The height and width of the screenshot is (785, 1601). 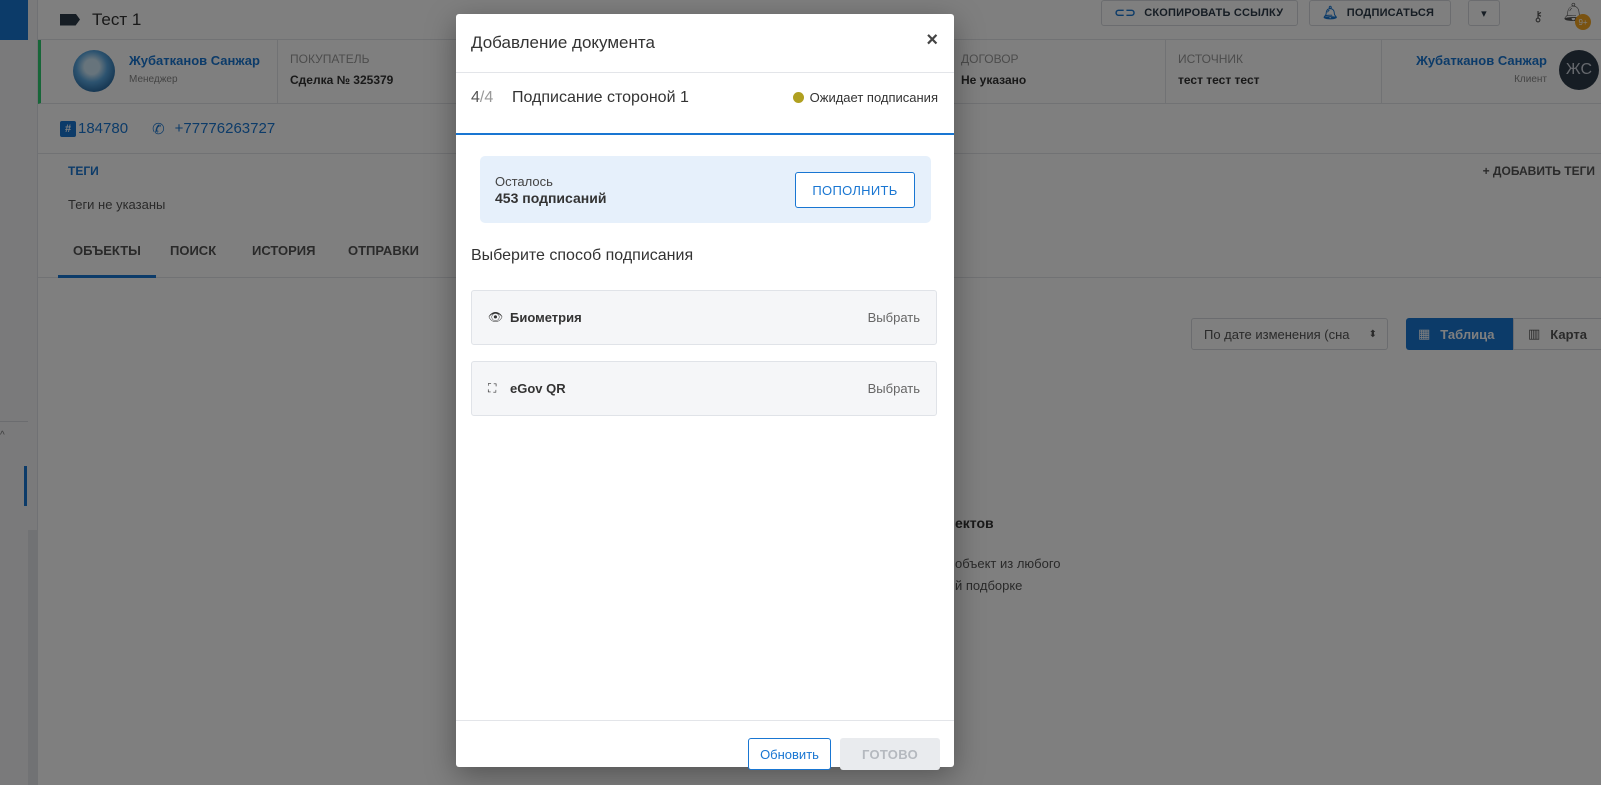 I want to click on step-name: Подписание стороной 1, so click(x=600, y=97).